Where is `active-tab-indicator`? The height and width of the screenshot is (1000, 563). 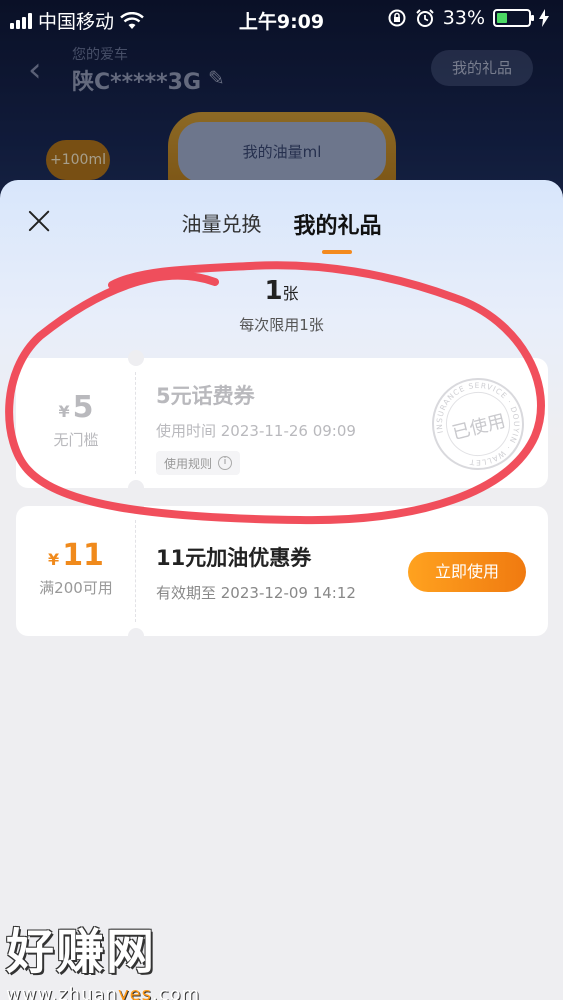 active-tab-indicator is located at coordinates (337, 252).